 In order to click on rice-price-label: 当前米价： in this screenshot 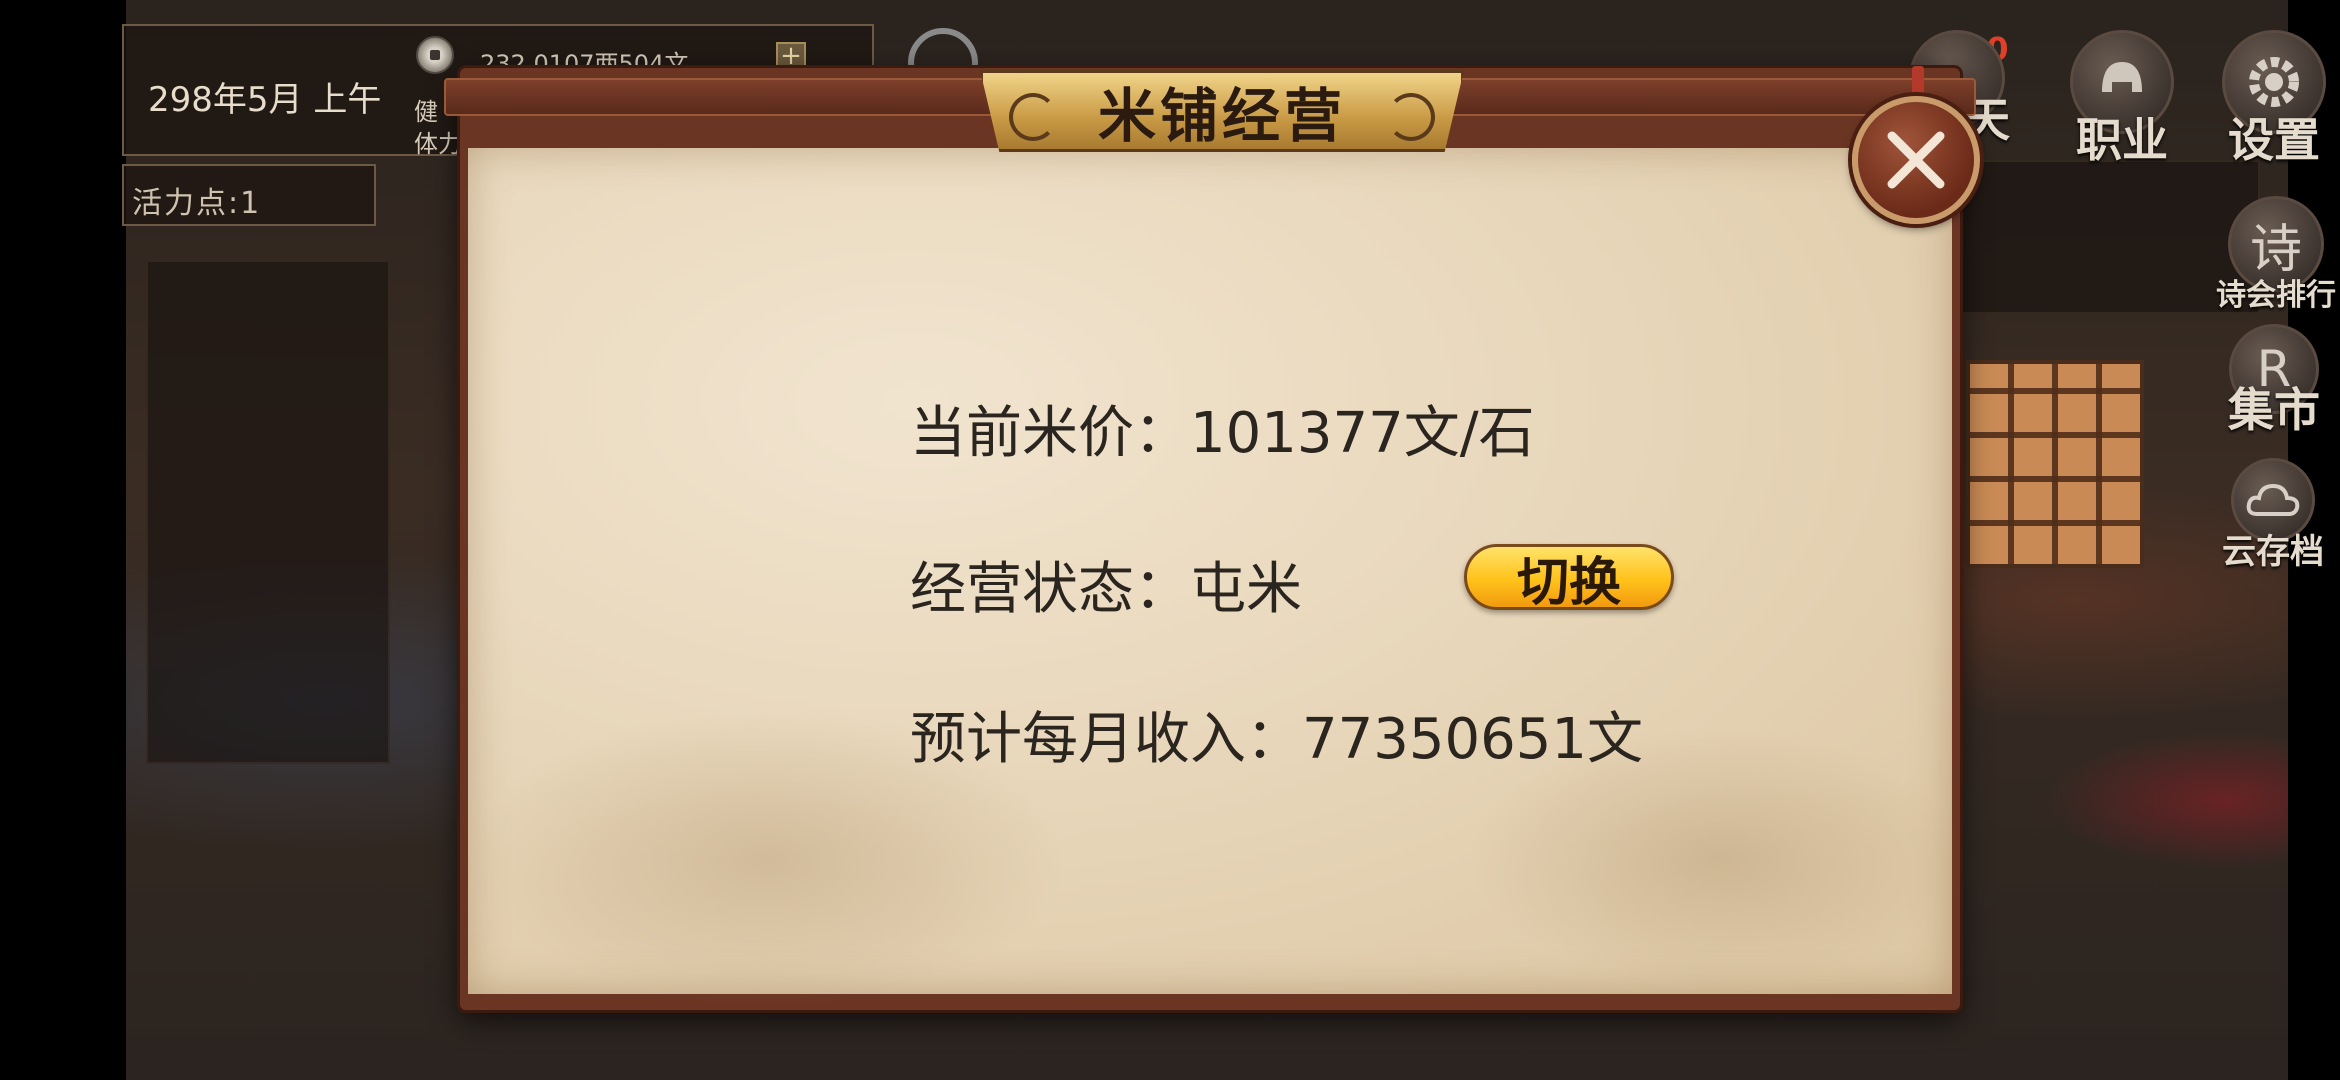, I will do `click(1050, 433)`.